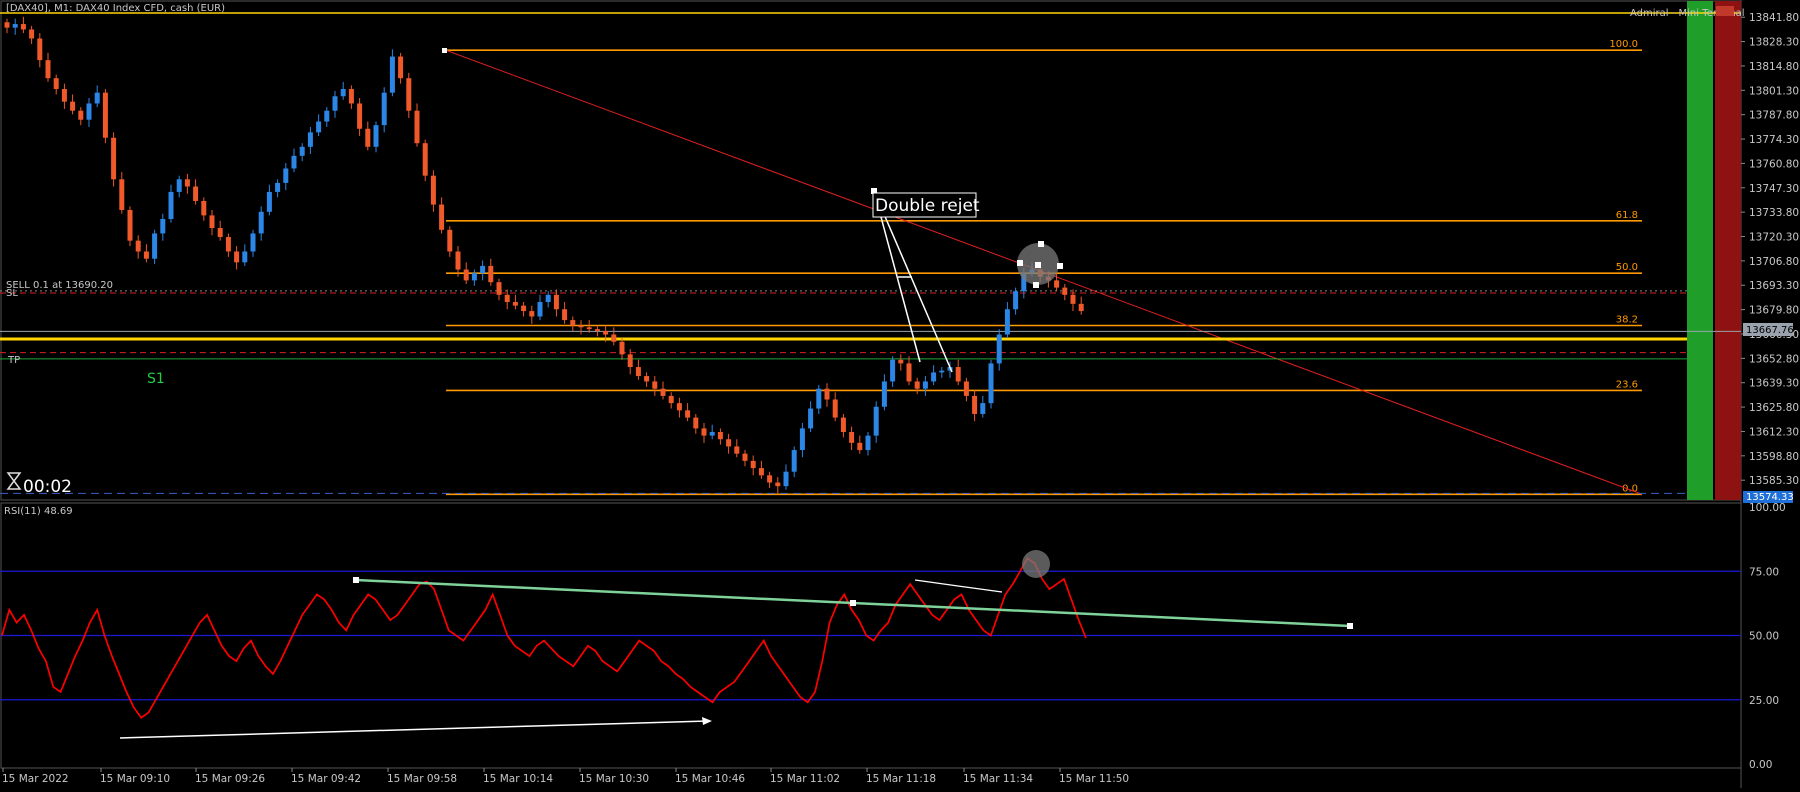 This screenshot has height=792, width=1800. I want to click on time-axis-label: 15 Mar 11:50, so click(1094, 779).